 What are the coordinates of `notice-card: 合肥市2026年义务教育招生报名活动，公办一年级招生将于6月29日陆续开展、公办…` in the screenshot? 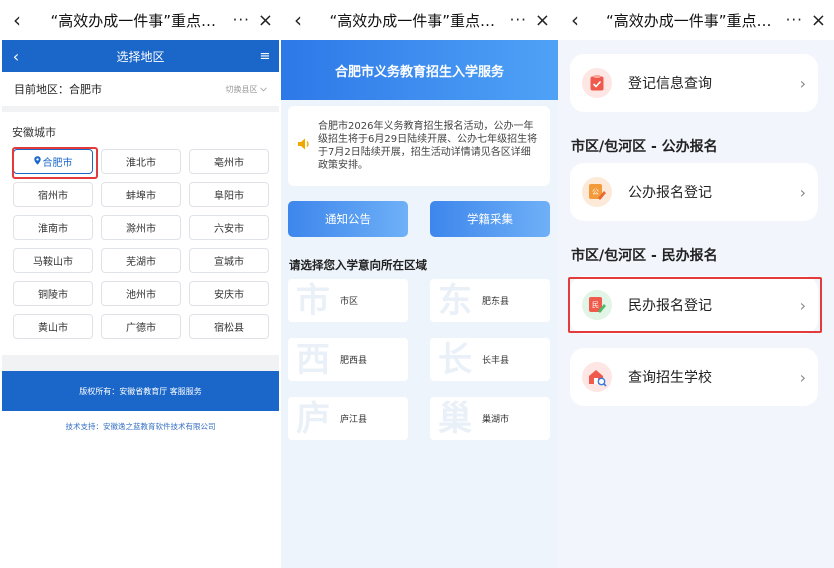 It's located at (419, 146).